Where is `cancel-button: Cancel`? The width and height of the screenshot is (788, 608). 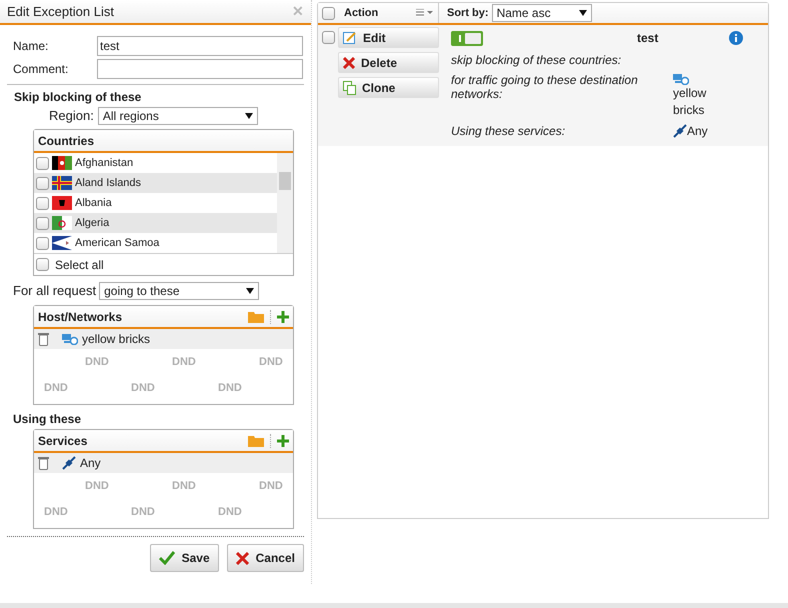 cancel-button: Cancel is located at coordinates (265, 558).